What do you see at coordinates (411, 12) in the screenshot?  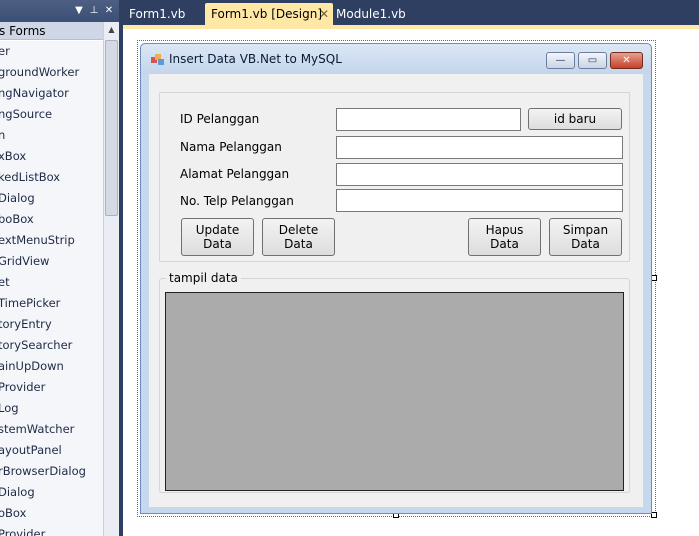 I see `document-tab-strip: Form1.vb Form1.vb [Design] ✕ Module1.vb` at bounding box center [411, 12].